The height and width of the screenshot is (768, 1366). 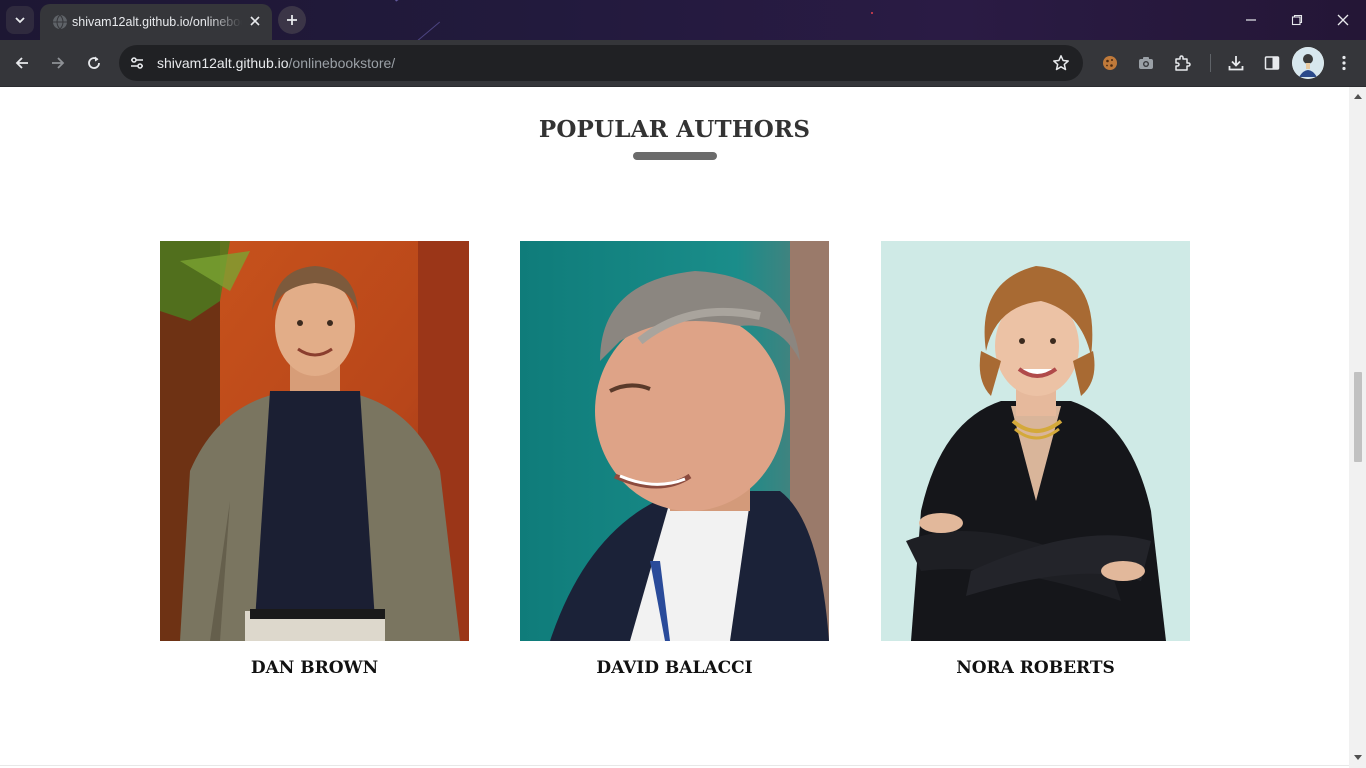 What do you see at coordinates (601, 63) in the screenshot?
I see `address-bar: shivam12alt.github.io/onlinebookstore/` at bounding box center [601, 63].